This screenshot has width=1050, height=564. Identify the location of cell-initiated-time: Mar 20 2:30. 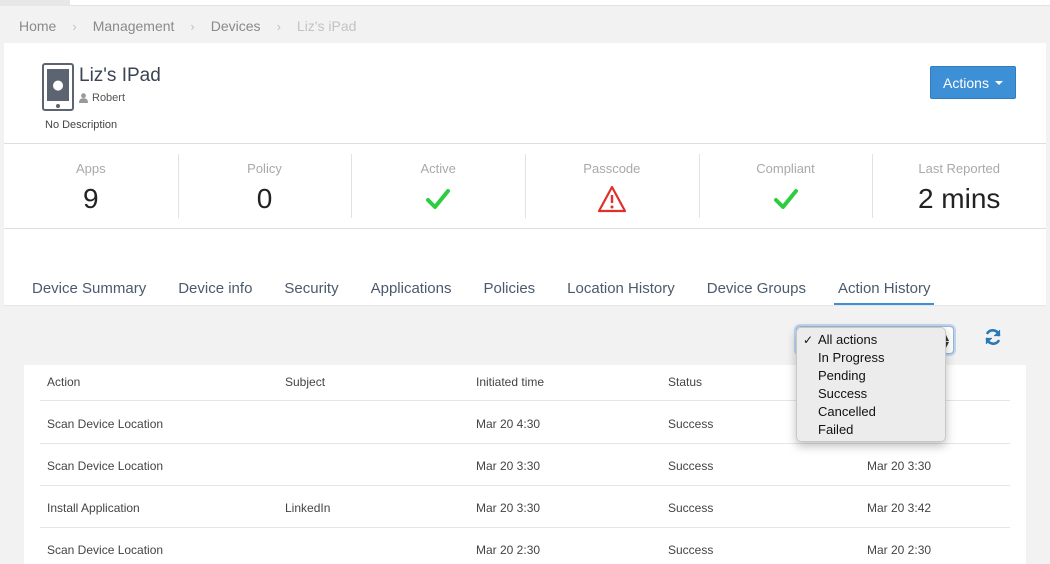
(508, 550).